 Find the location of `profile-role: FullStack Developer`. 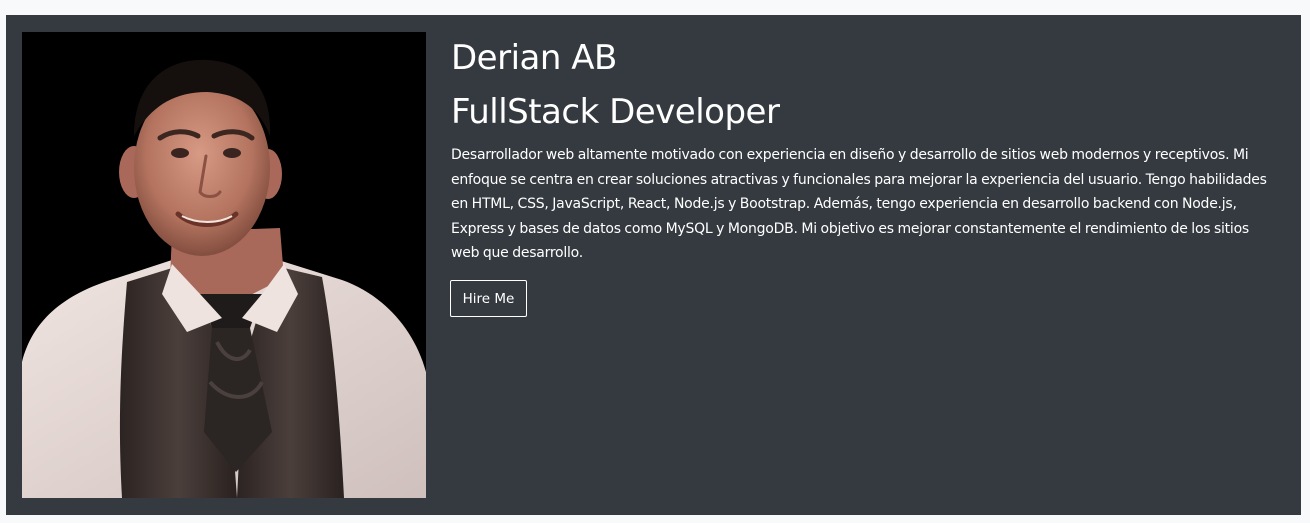

profile-role: FullStack Developer is located at coordinates (615, 112).